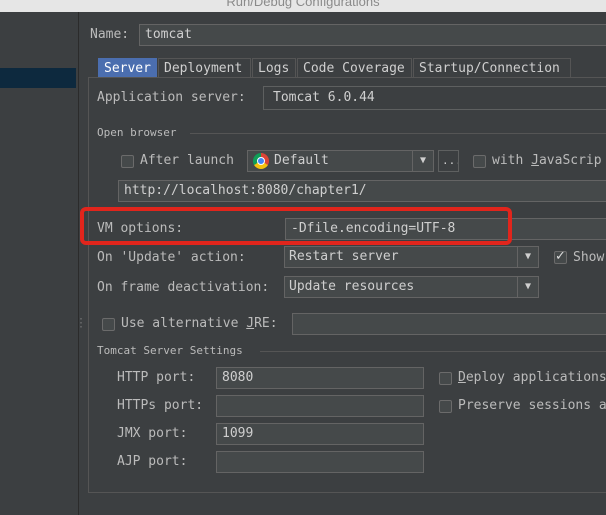  I want to click on window-title: Run/Debug Configurations, so click(303, 4).